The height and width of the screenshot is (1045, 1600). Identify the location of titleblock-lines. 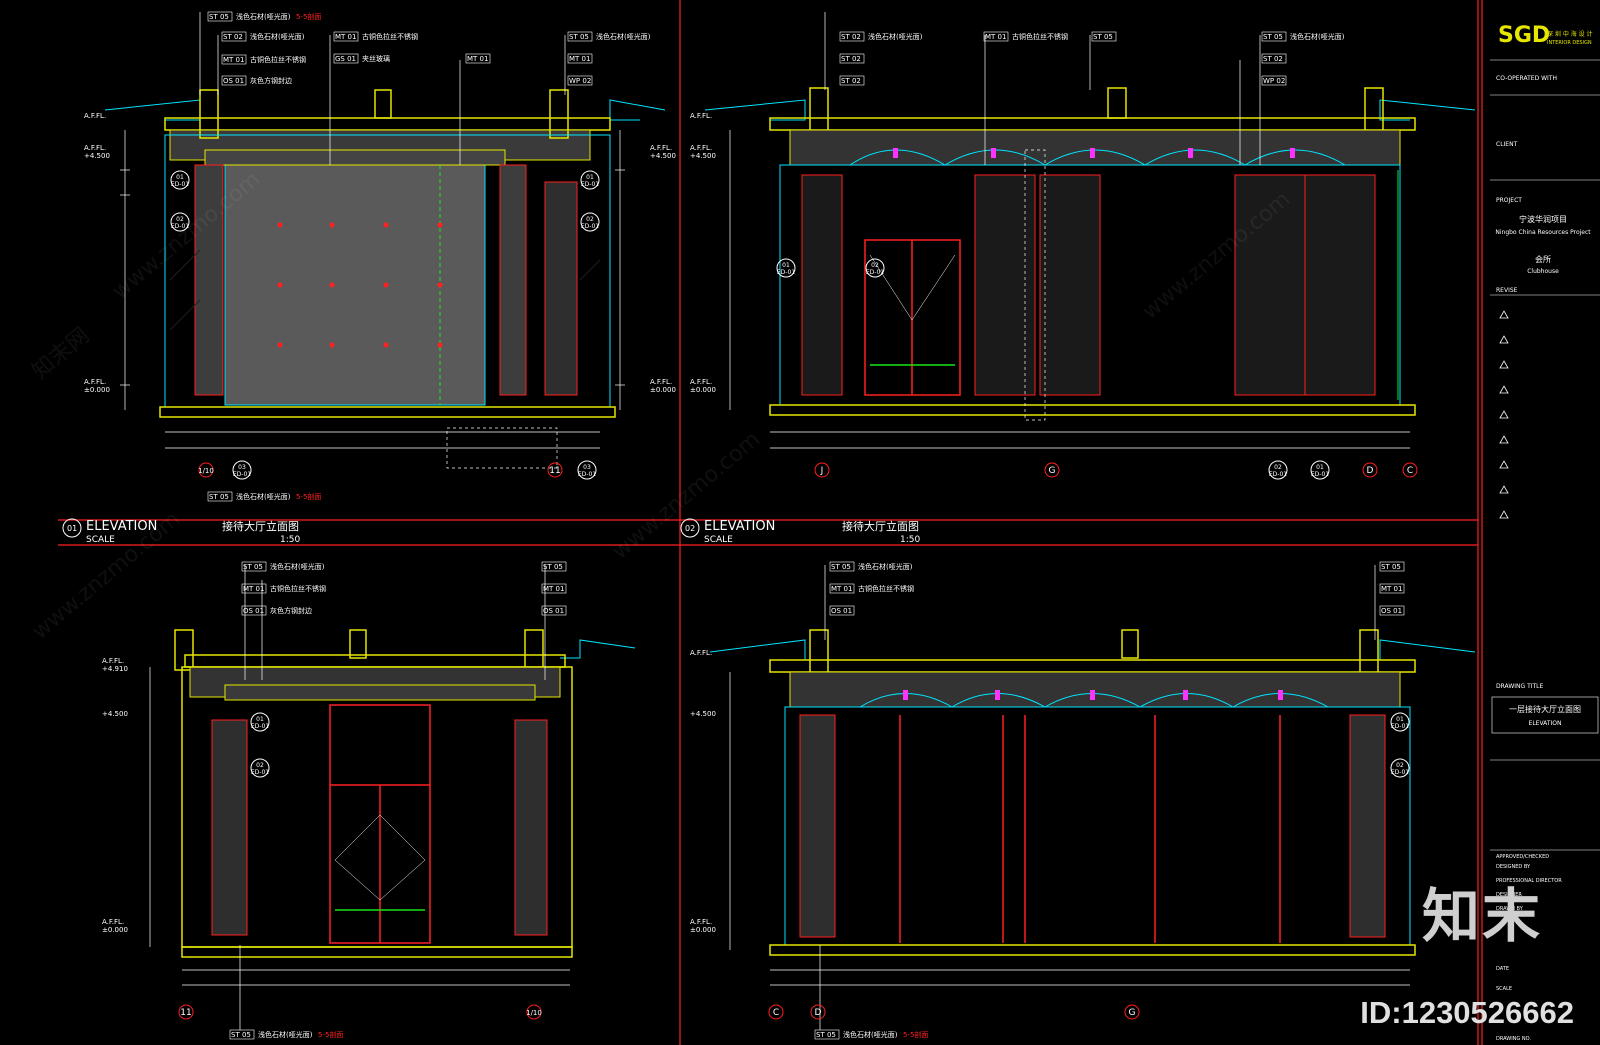
(1545, 455).